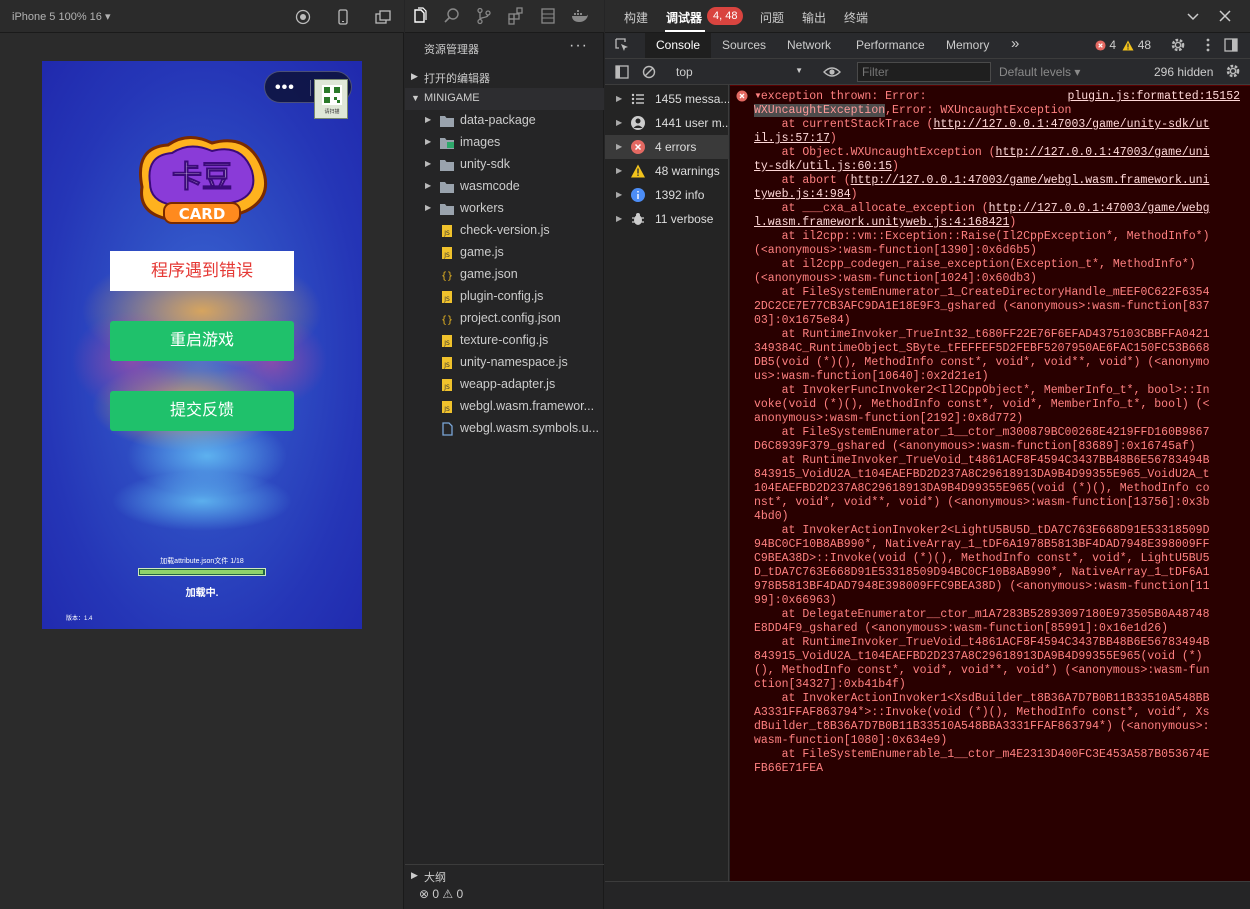 This screenshot has width=1250, height=909. Describe the element at coordinates (799, 70) in the screenshot. I see `dropdown-arrow-icon: ▼` at that location.